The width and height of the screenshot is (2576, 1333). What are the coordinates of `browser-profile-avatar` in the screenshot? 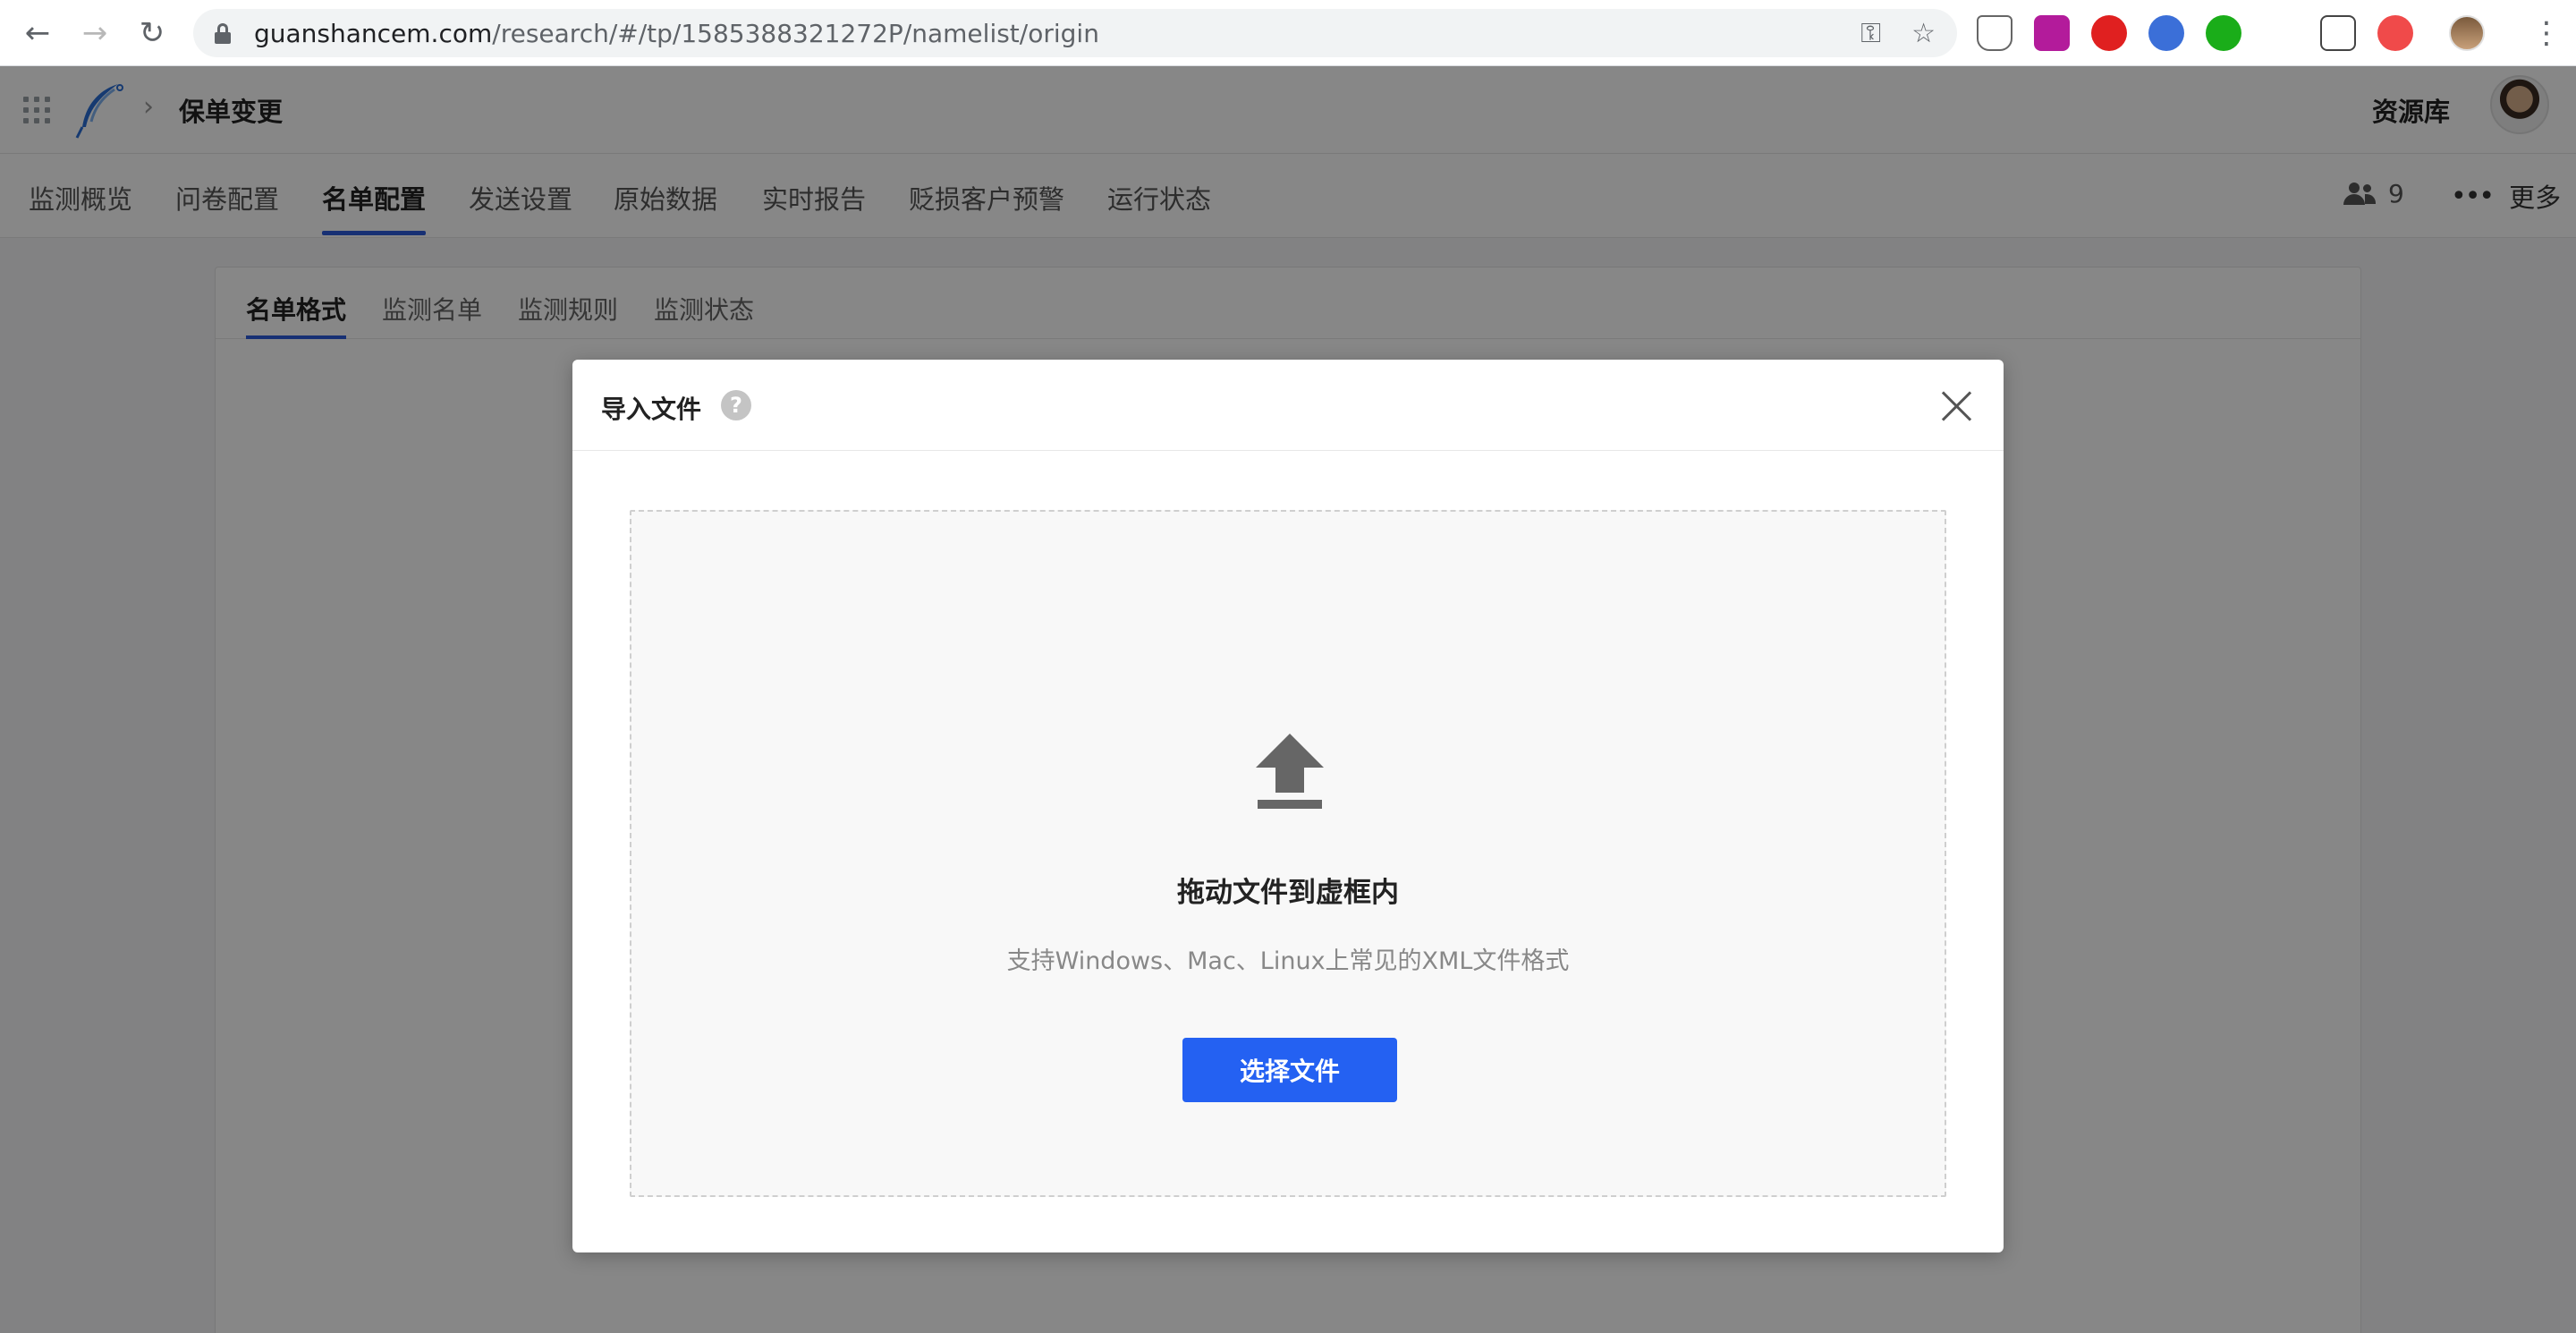 It's located at (2467, 33).